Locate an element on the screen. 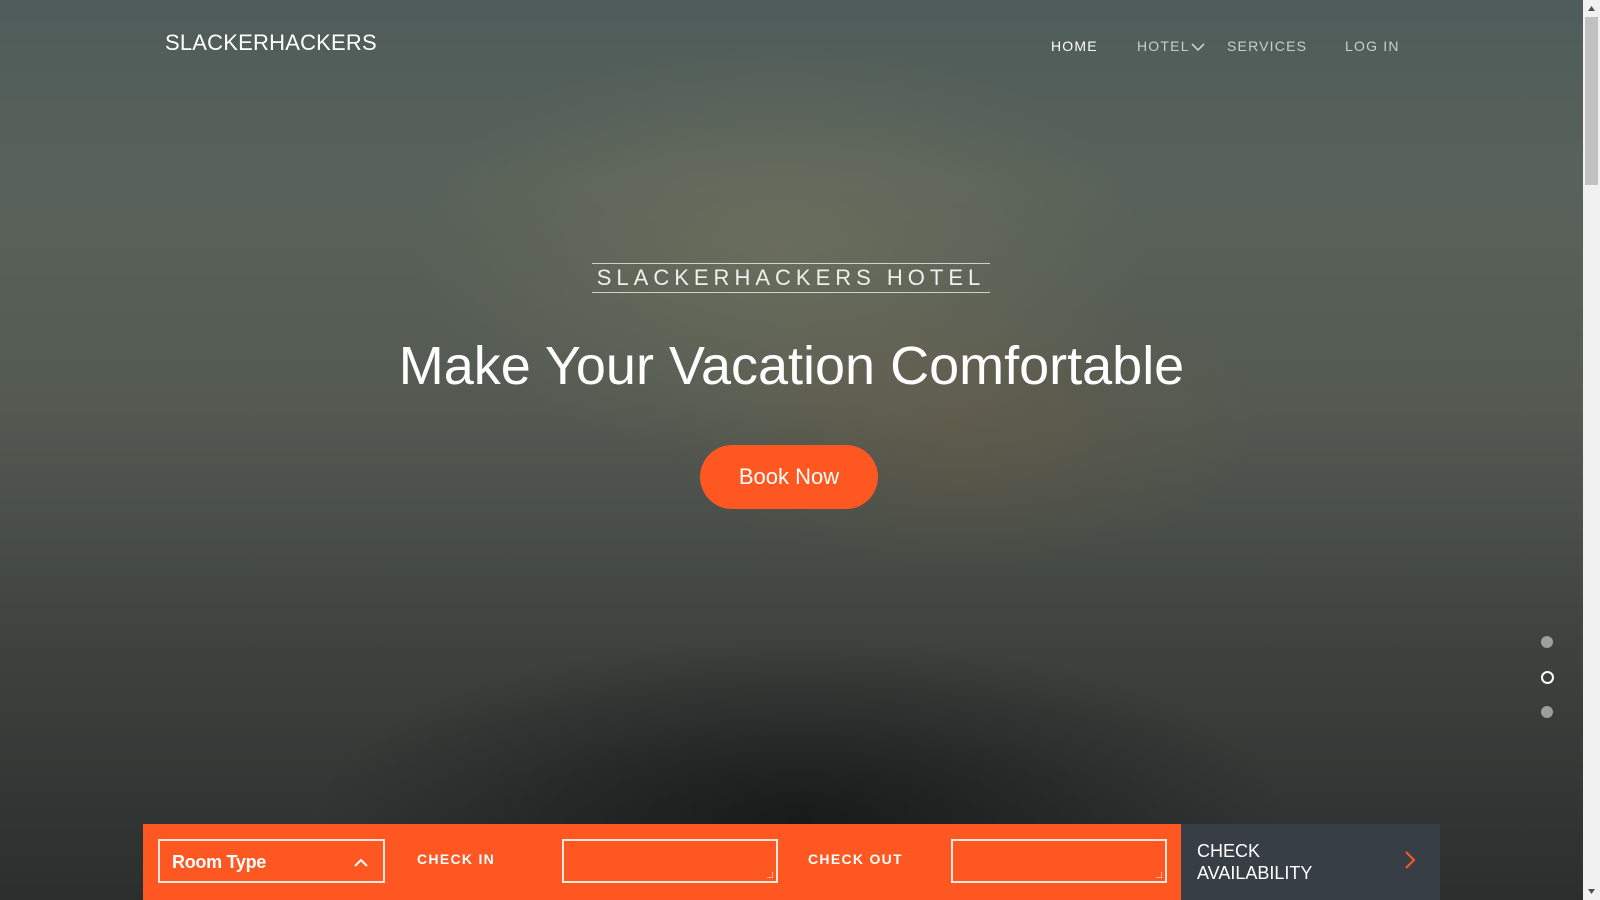  chevron-right-icon is located at coordinates (1410, 860).